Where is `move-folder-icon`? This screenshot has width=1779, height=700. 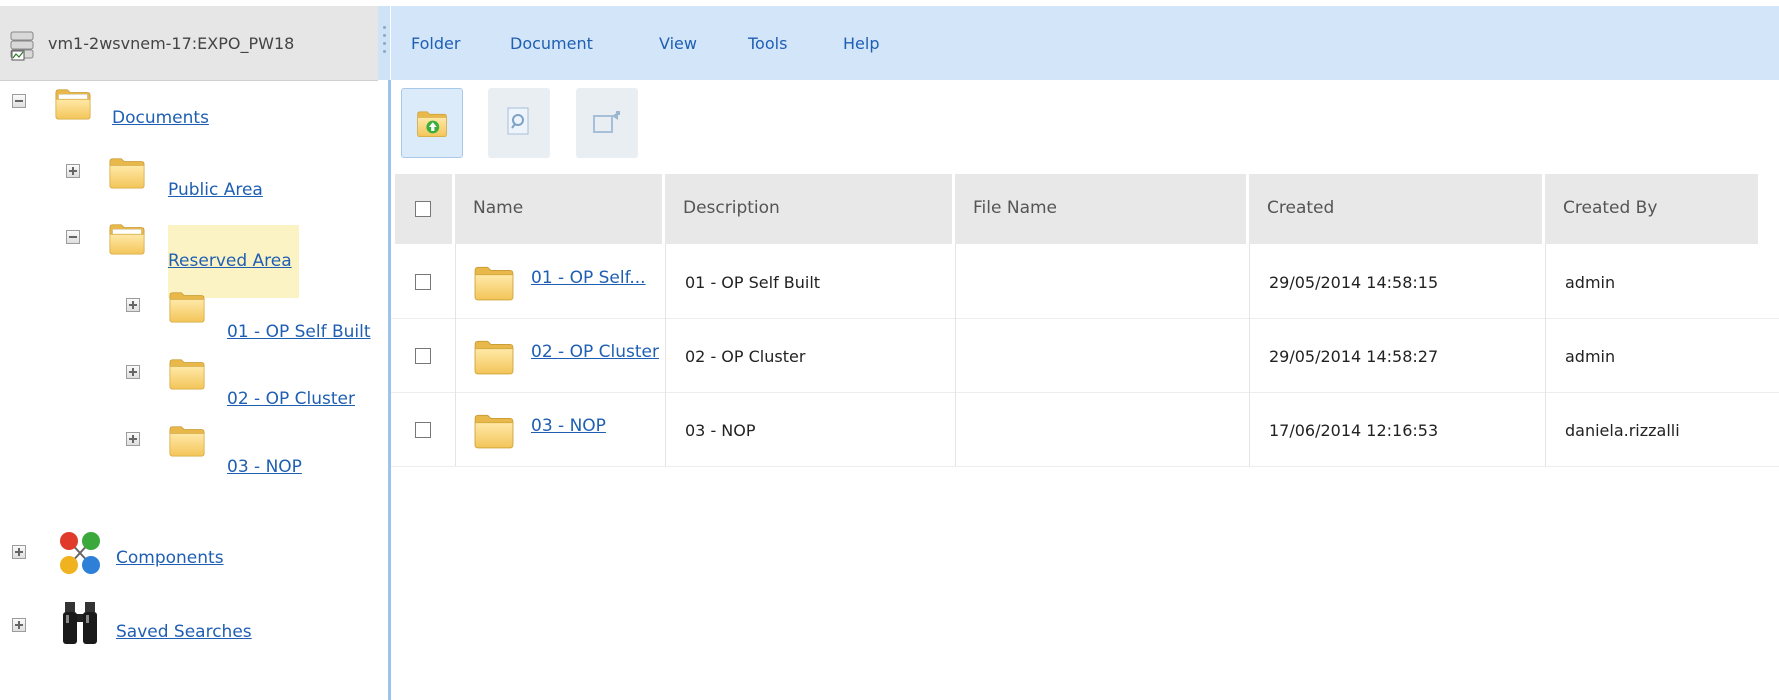 move-folder-icon is located at coordinates (606, 122).